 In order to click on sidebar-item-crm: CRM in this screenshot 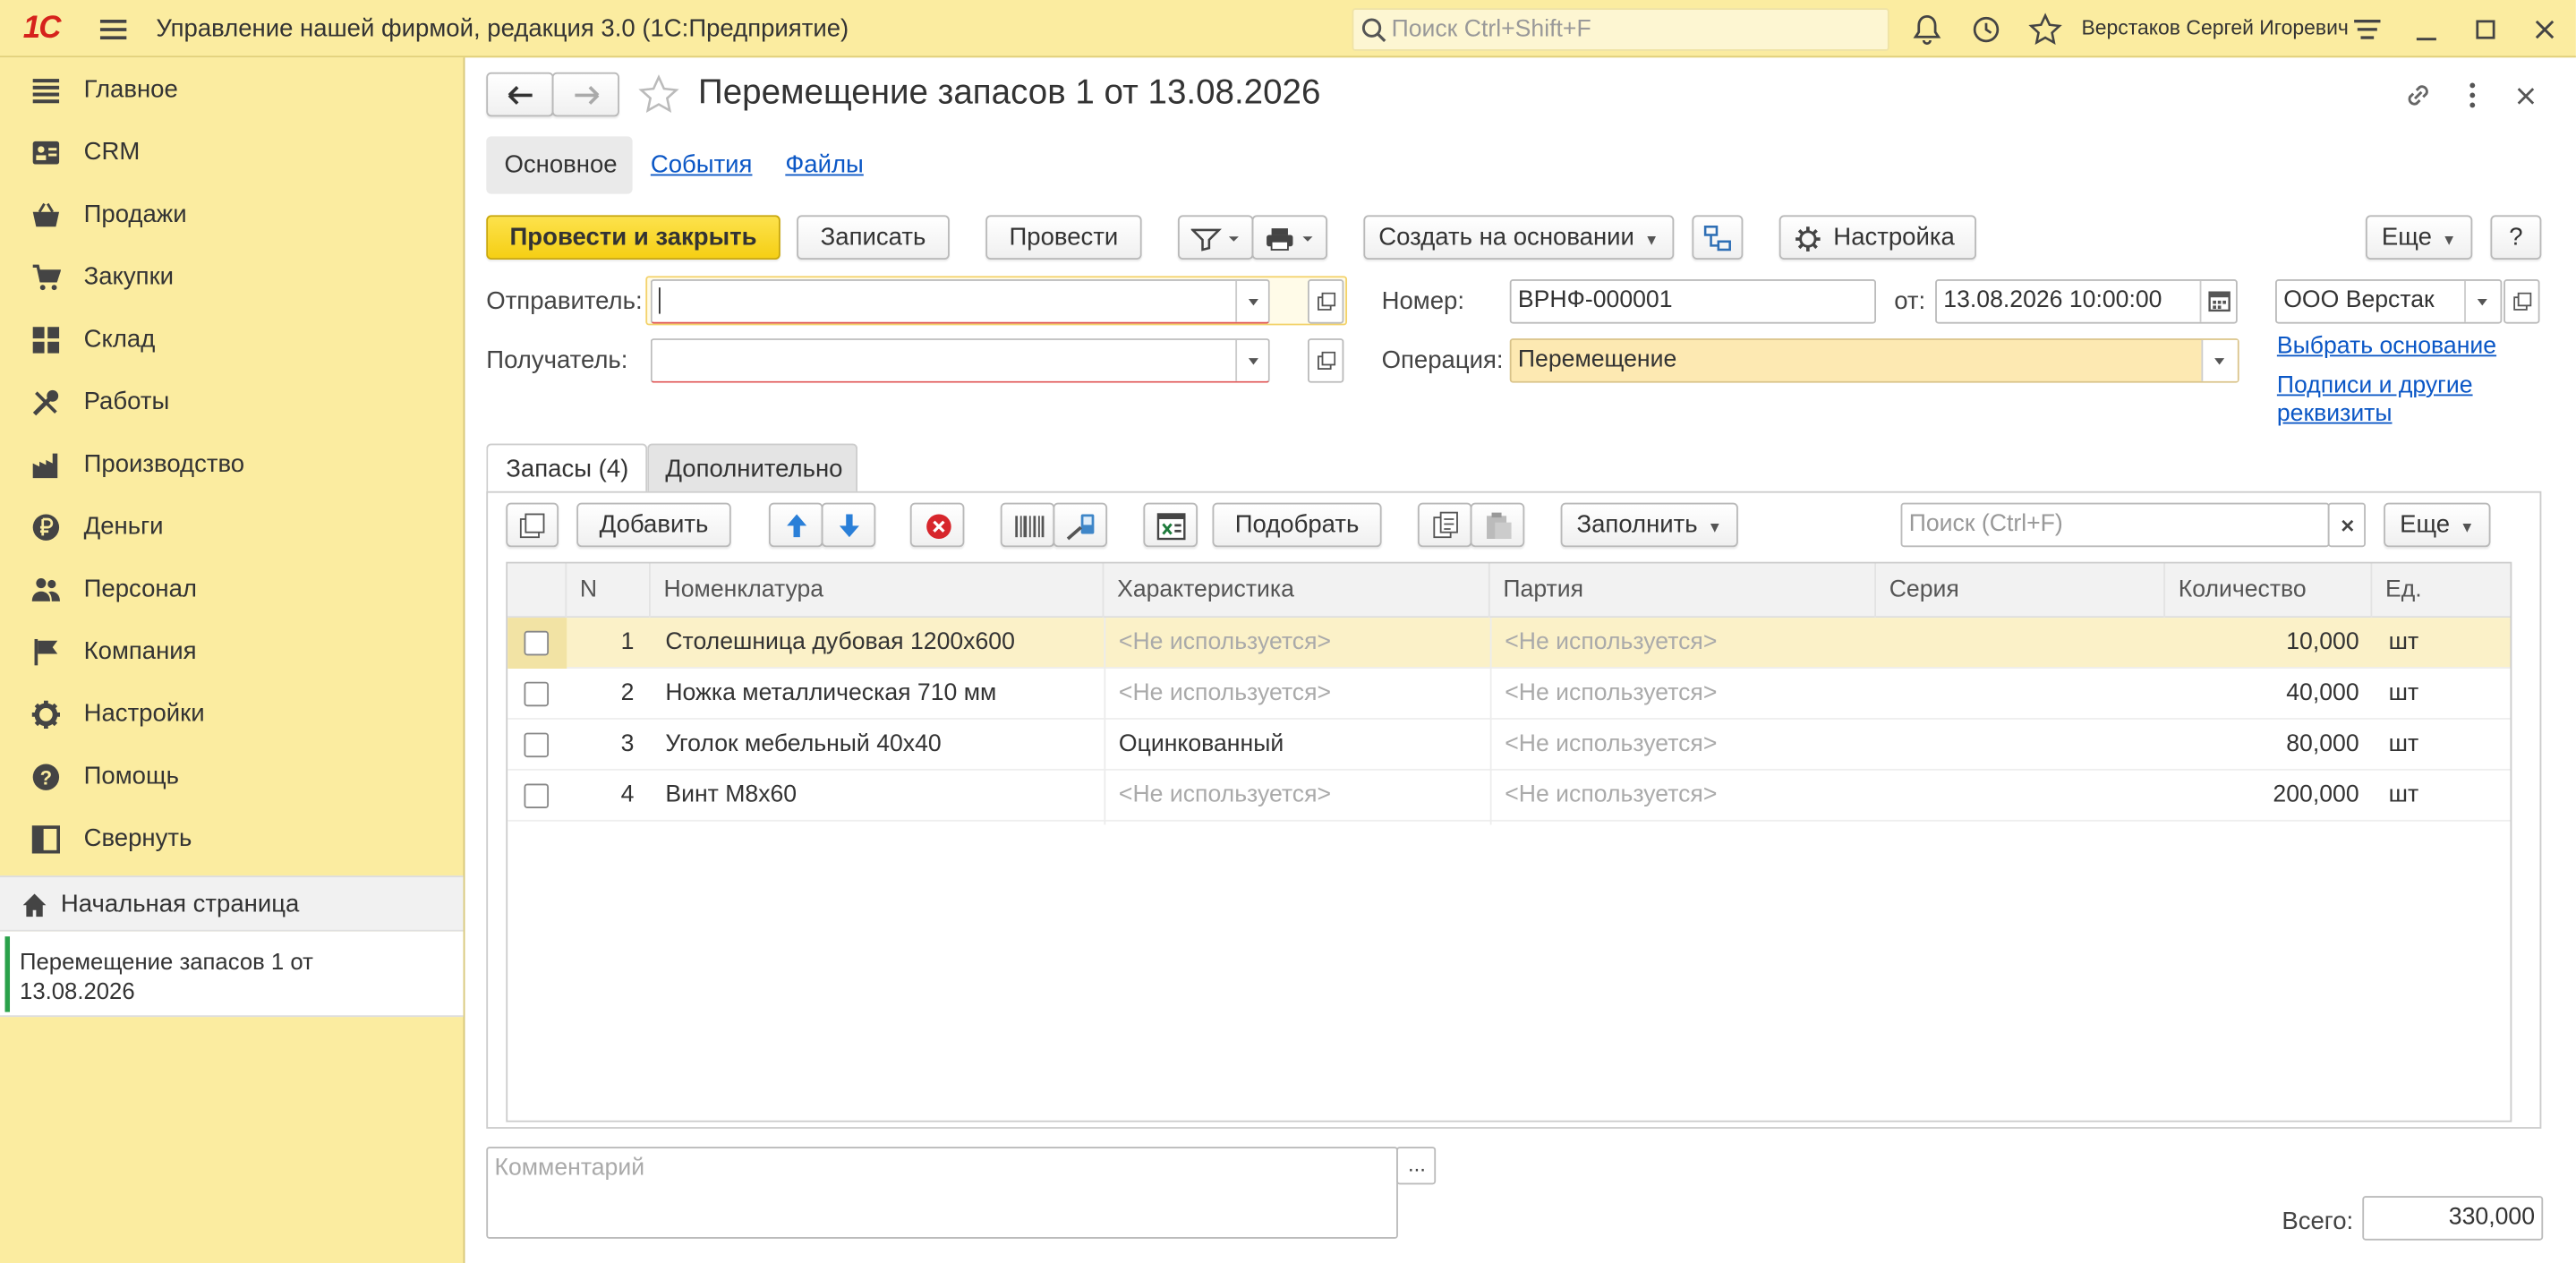, I will do `click(232, 153)`.